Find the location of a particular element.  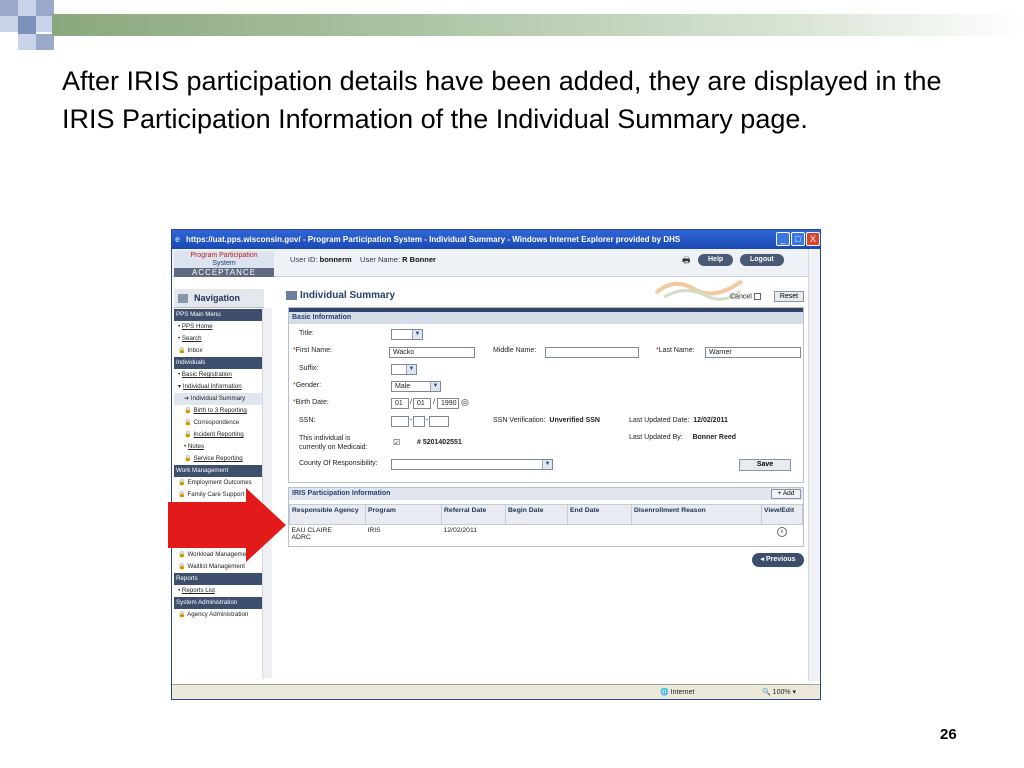

birth-day-input: 01 is located at coordinates (422, 403).